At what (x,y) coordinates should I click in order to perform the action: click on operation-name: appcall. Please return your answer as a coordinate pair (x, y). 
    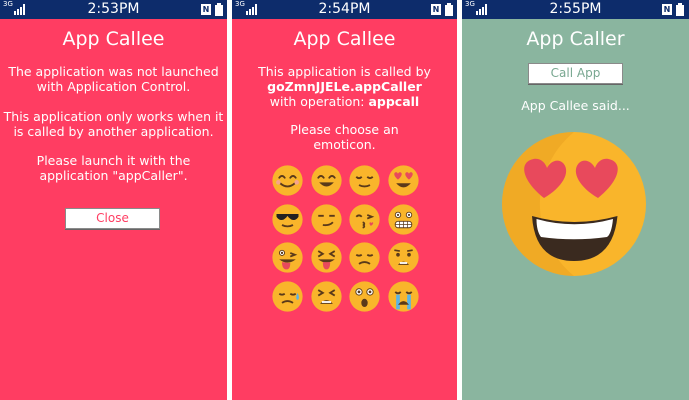
    Looking at the image, I should click on (394, 101).